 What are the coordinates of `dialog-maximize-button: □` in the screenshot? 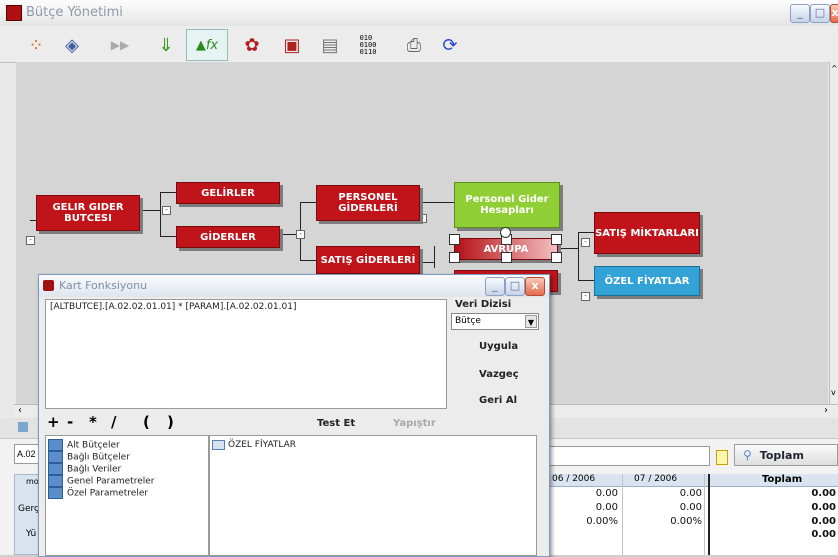 It's located at (515, 286).